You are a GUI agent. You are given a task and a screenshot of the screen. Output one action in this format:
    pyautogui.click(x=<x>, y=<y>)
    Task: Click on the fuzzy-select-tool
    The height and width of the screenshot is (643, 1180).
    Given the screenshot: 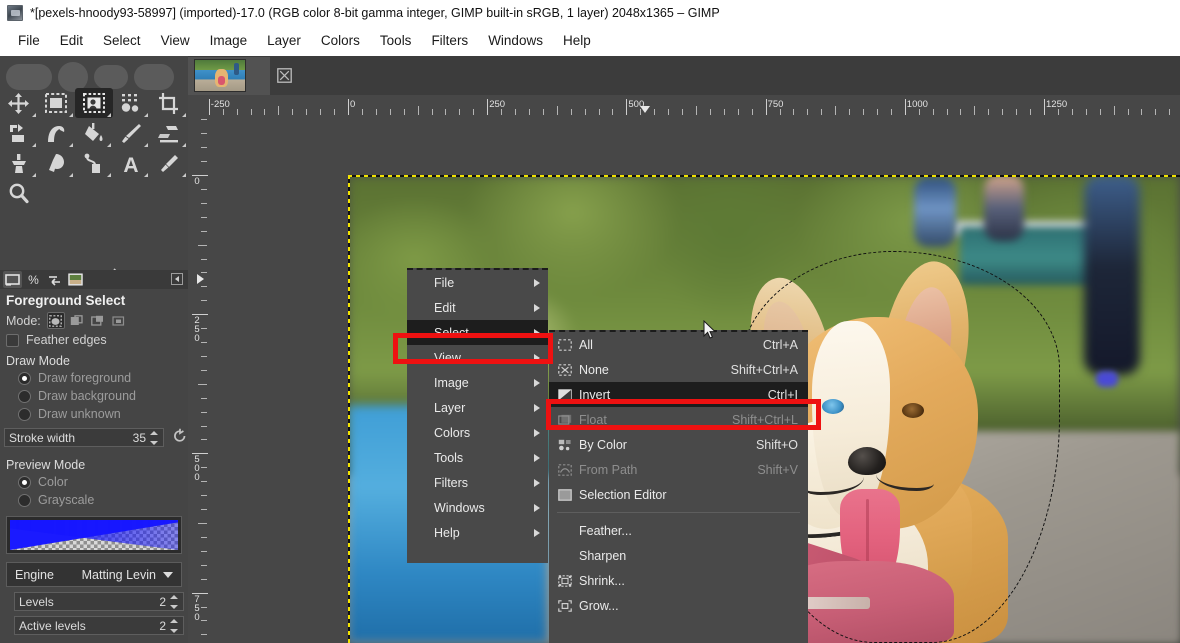 What is the action you would take?
    pyautogui.click(x=132, y=103)
    